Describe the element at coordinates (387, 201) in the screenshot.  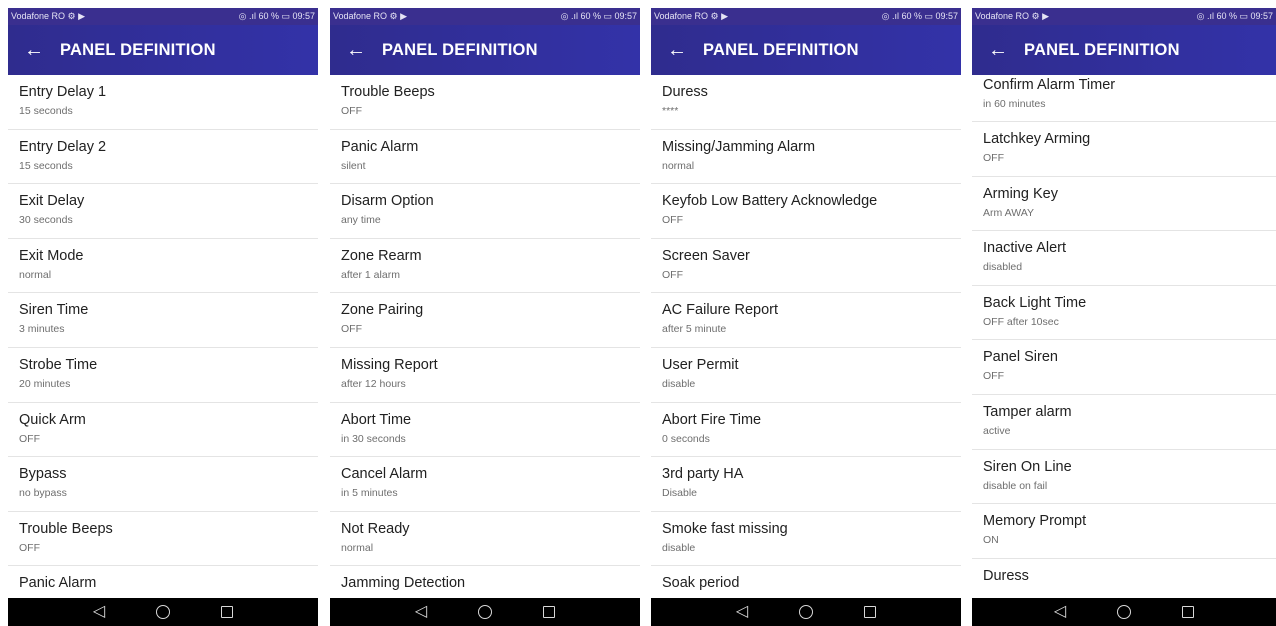
I see `item-title: Disarm Option` at that location.